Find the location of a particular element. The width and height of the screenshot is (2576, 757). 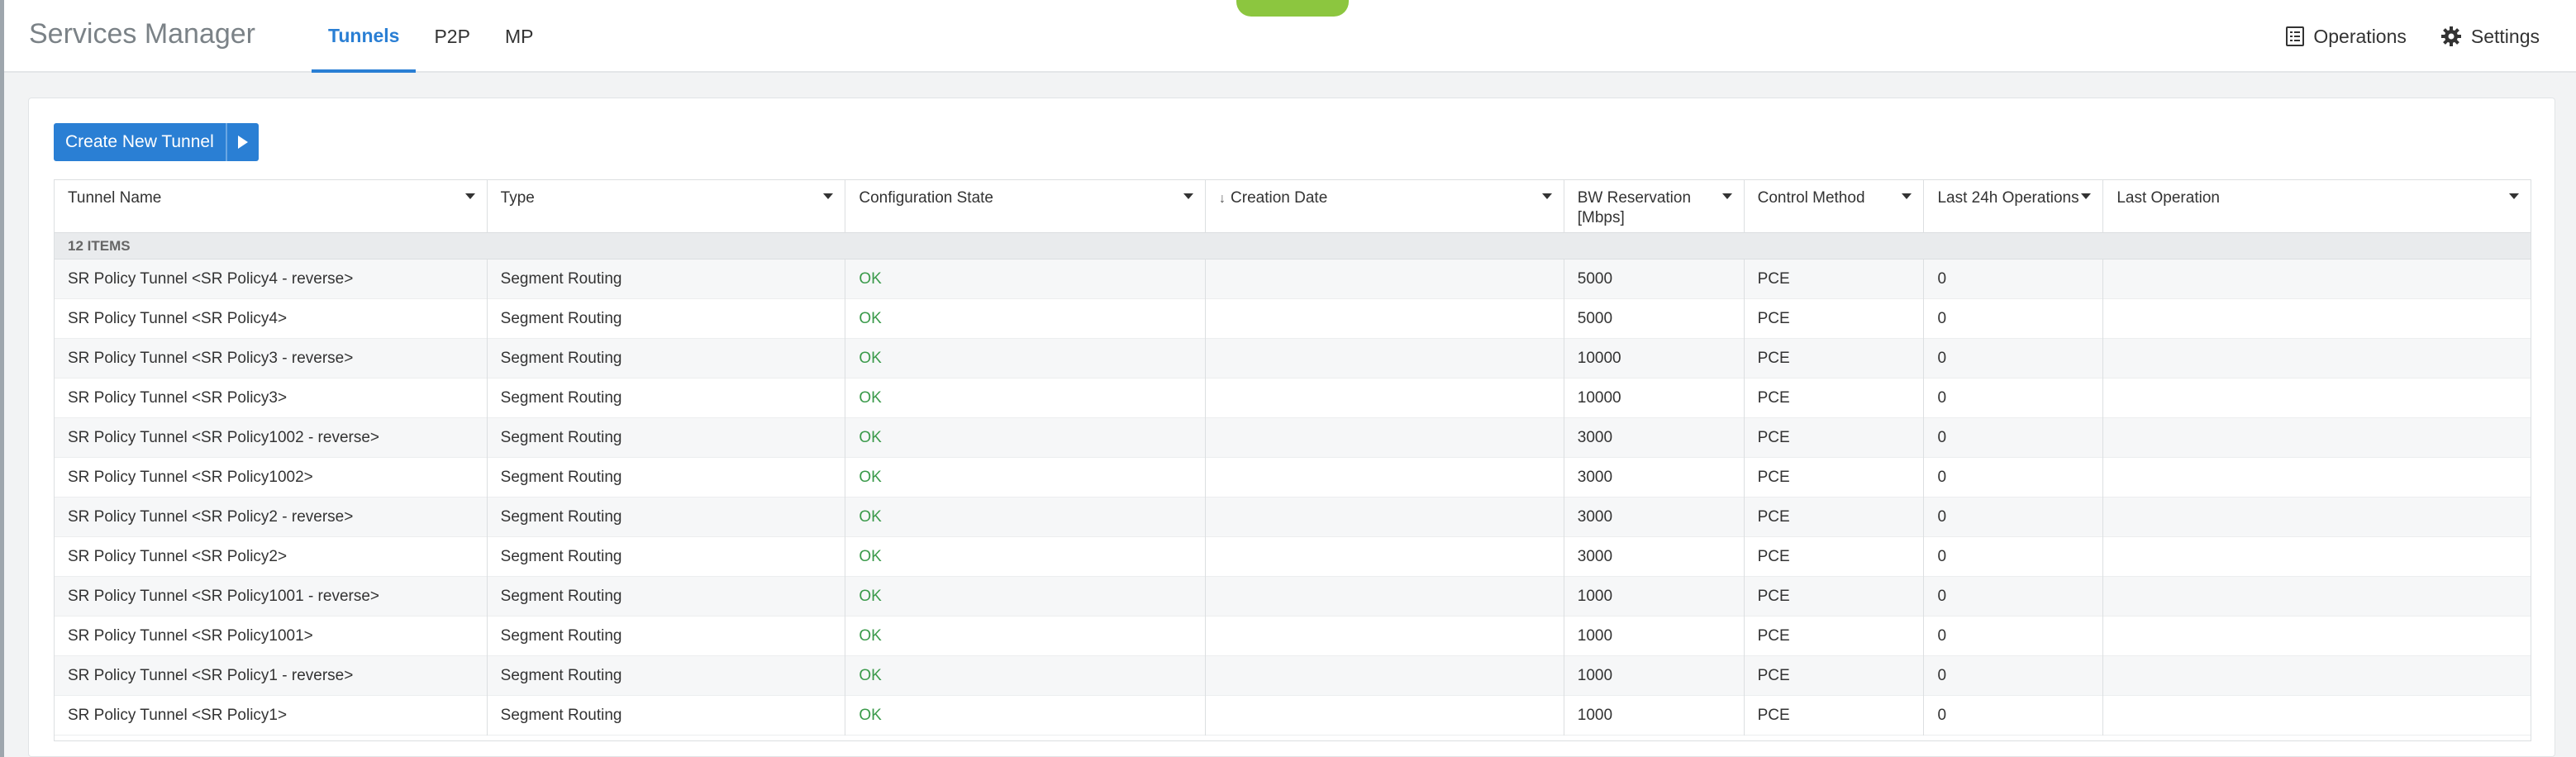

group-row: 12 ITEMS is located at coordinates (1293, 246).